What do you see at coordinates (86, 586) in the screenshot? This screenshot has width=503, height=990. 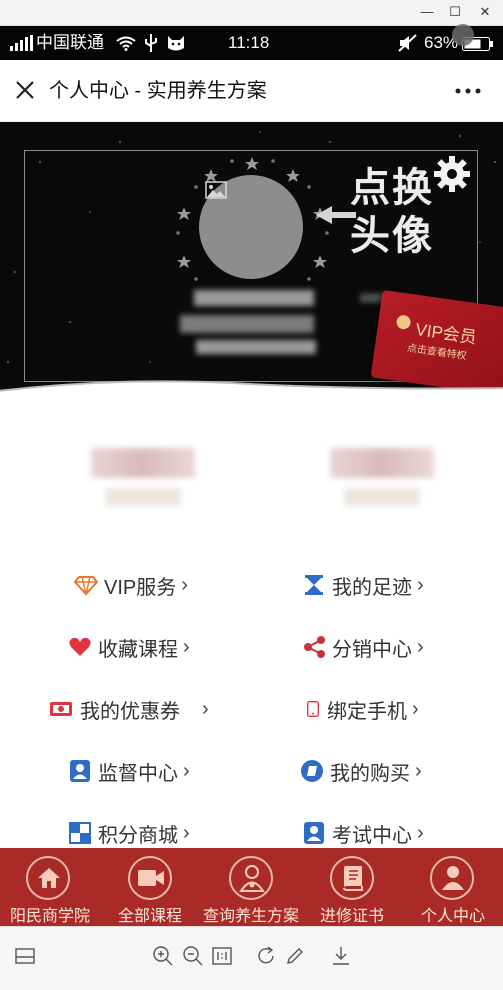 I see `diamond-icon` at bounding box center [86, 586].